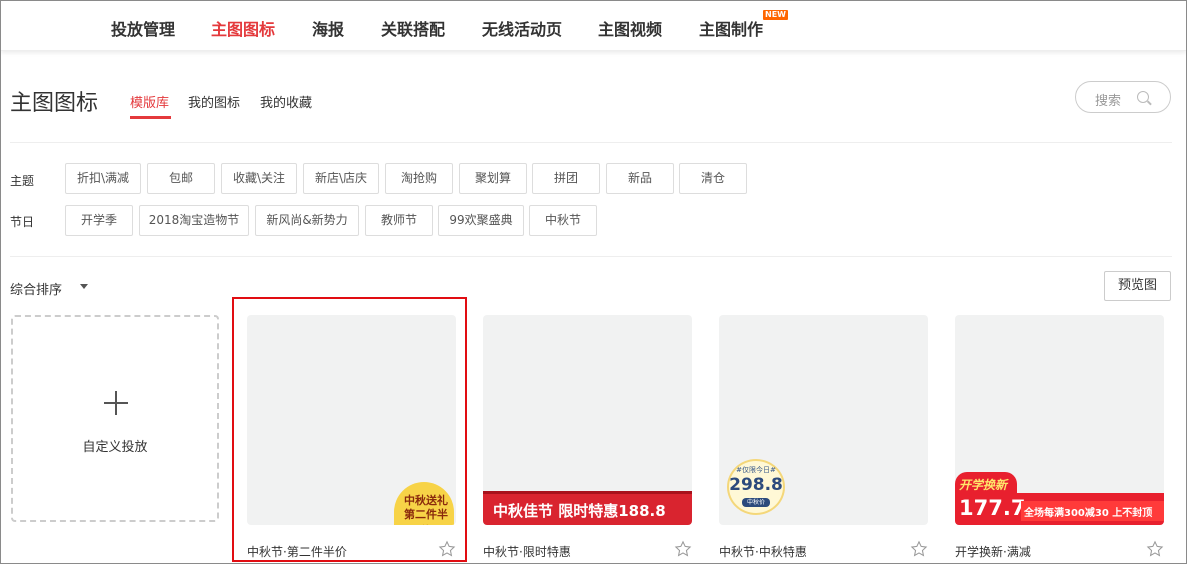 The image size is (1187, 564). I want to click on chip-flash-sale: 淘抢购, so click(419, 178).